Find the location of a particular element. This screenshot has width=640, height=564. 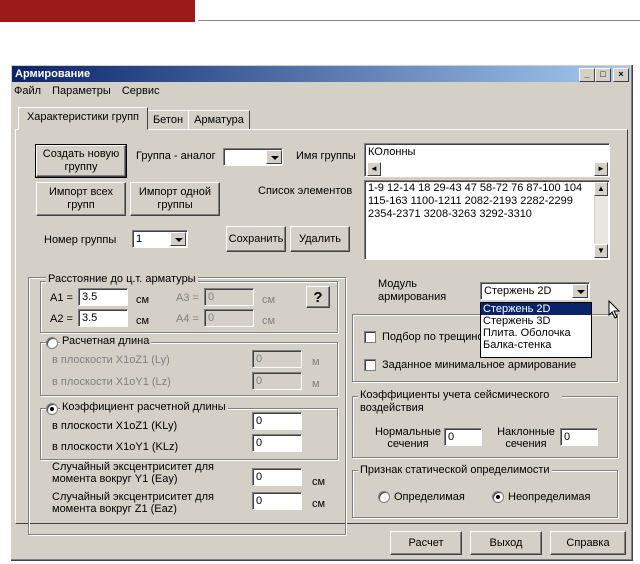

help-ref-button: Справка is located at coordinates (588, 543).